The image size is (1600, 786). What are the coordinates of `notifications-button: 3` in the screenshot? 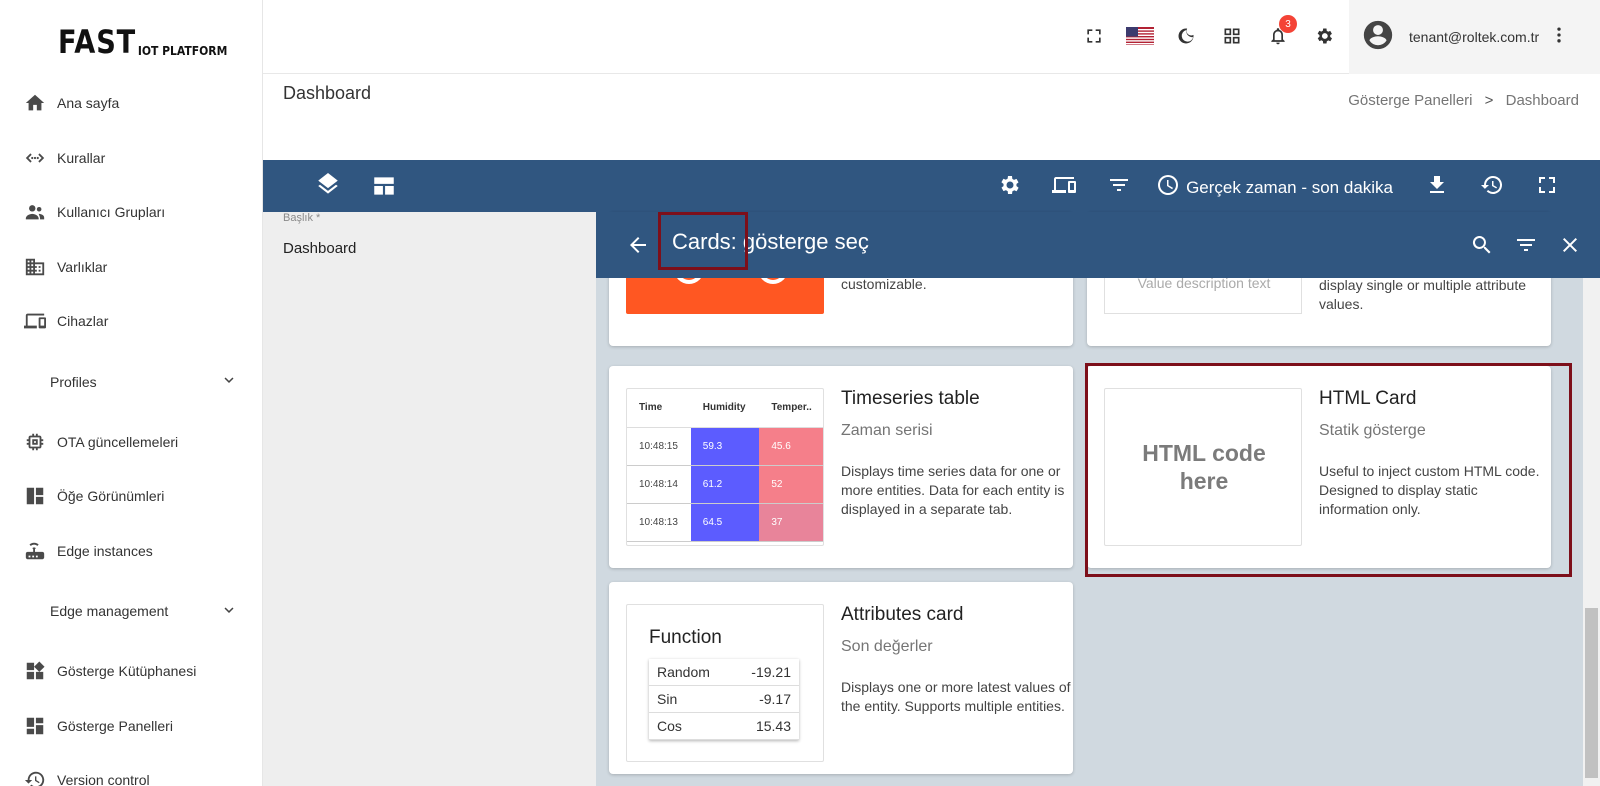 It's located at (1278, 33).